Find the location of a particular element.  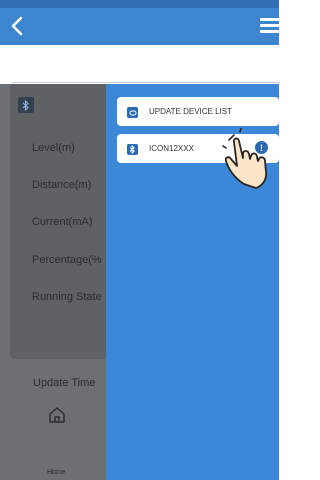

sub-header is located at coordinates (139, 62).